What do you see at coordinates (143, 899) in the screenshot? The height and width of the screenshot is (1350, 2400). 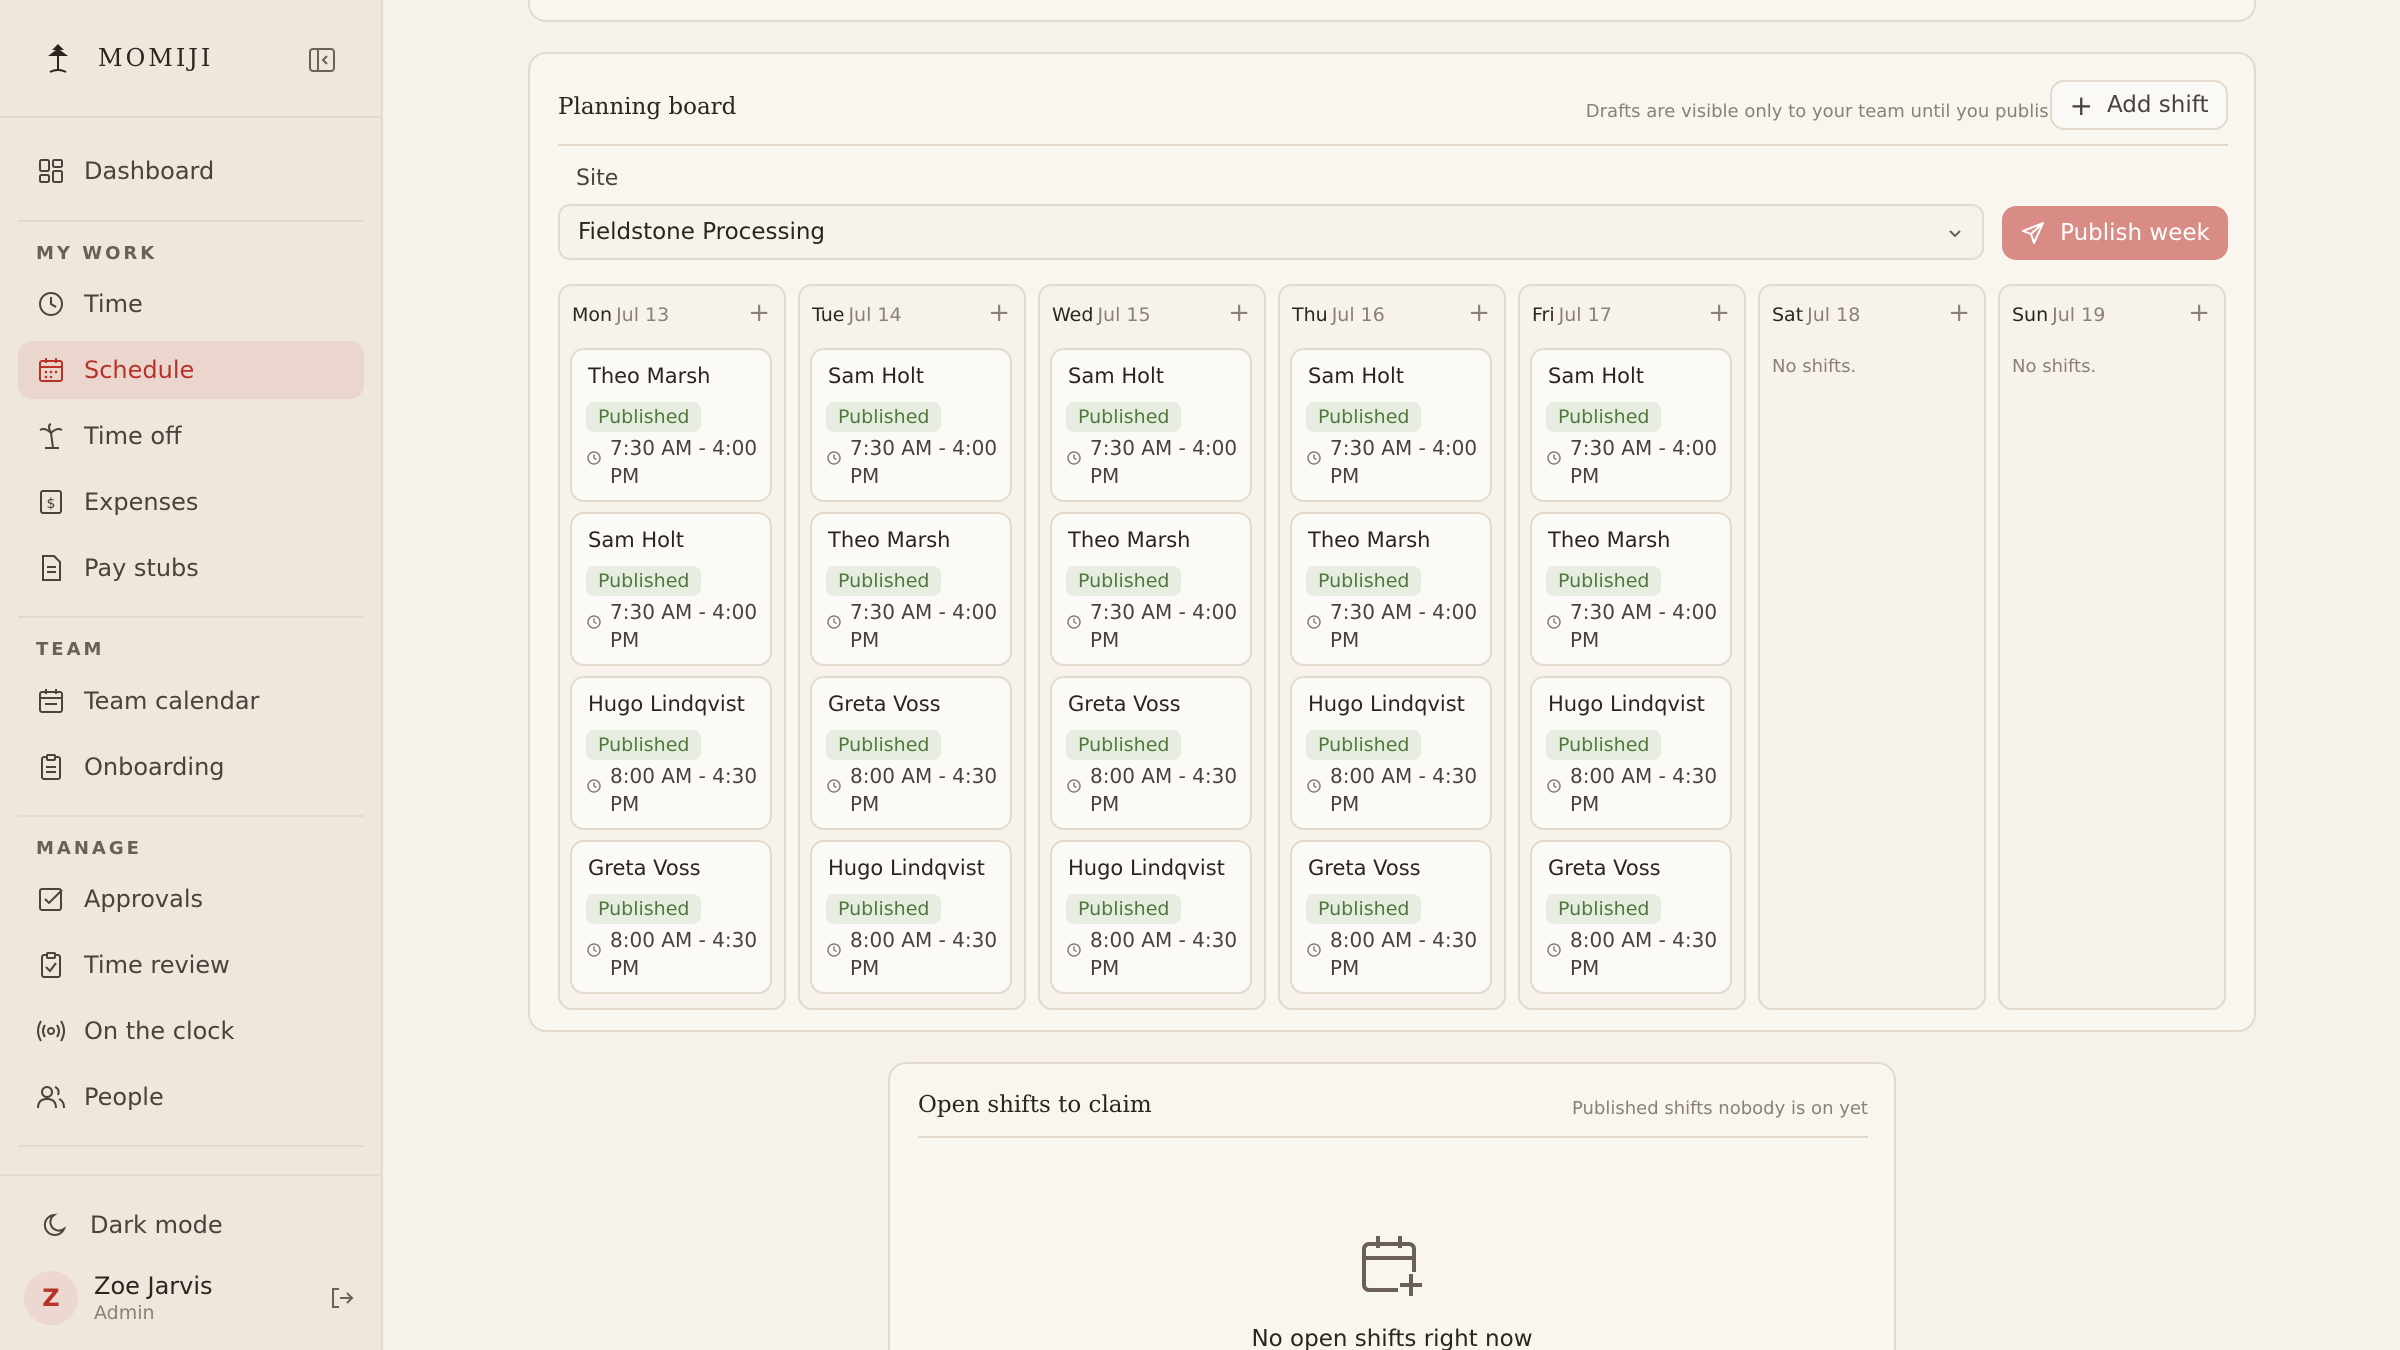 I see `nav-label: Approvals` at bounding box center [143, 899].